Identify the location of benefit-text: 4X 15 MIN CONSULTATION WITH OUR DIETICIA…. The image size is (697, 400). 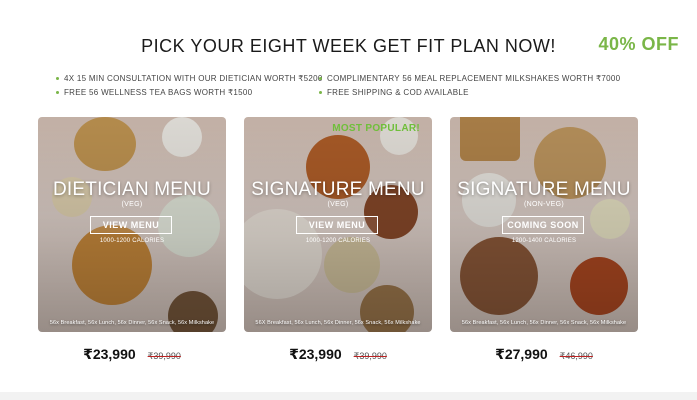
(193, 78).